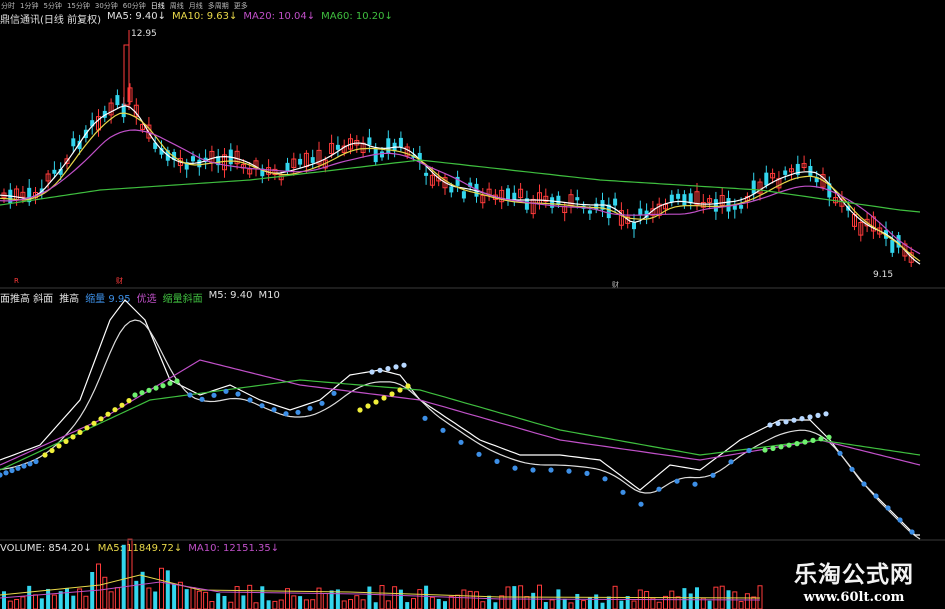 This screenshot has width=945, height=609. I want to click on volume-pane, so click(381, 573).